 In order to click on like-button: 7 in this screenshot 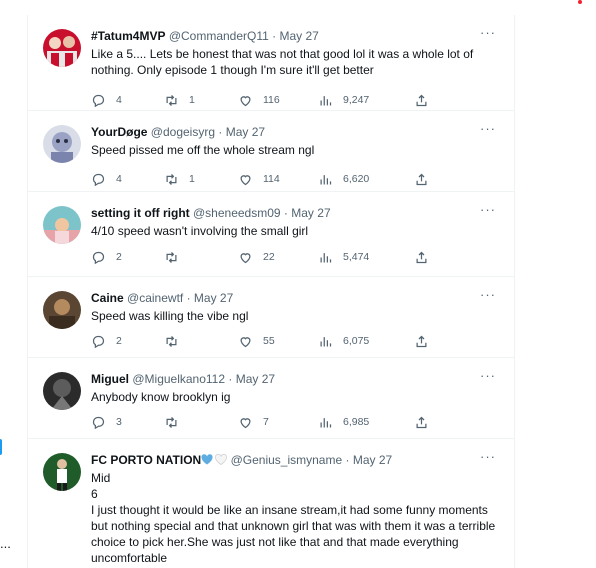, I will do `click(253, 422)`.